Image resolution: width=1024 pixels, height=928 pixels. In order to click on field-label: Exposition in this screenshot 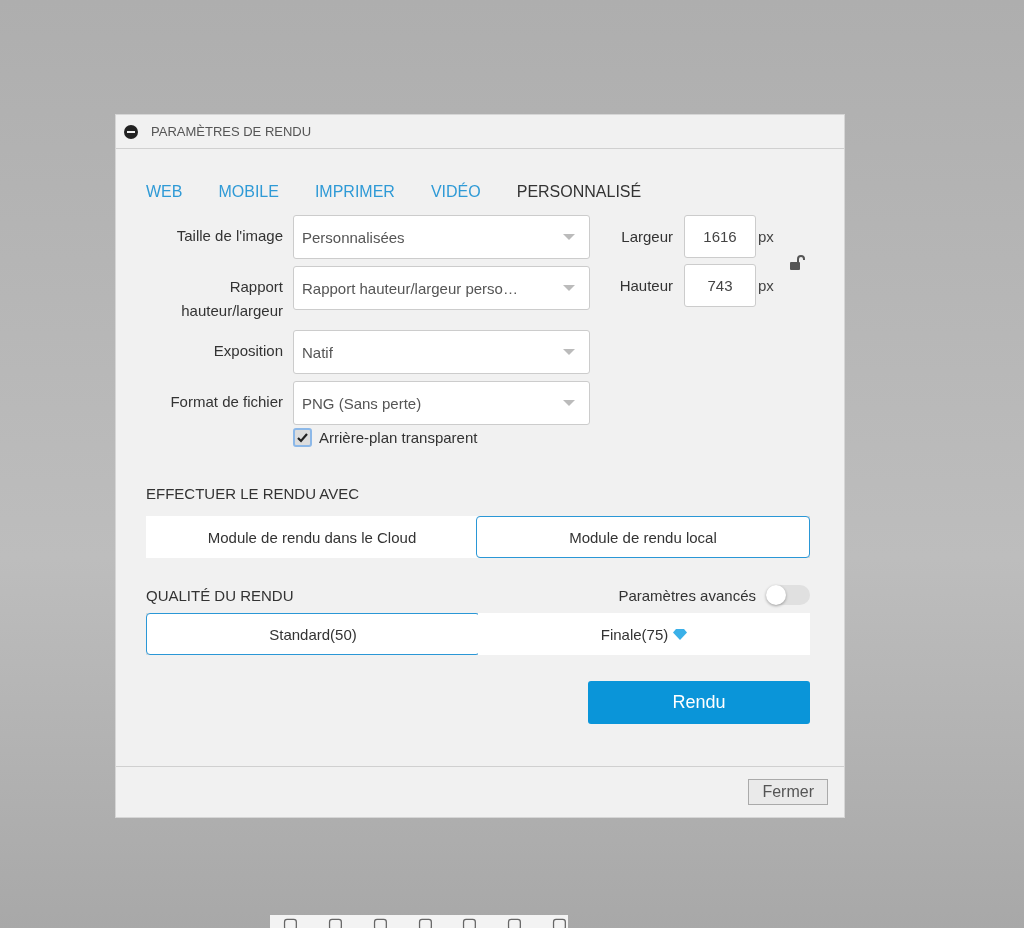, I will do `click(247, 351)`.